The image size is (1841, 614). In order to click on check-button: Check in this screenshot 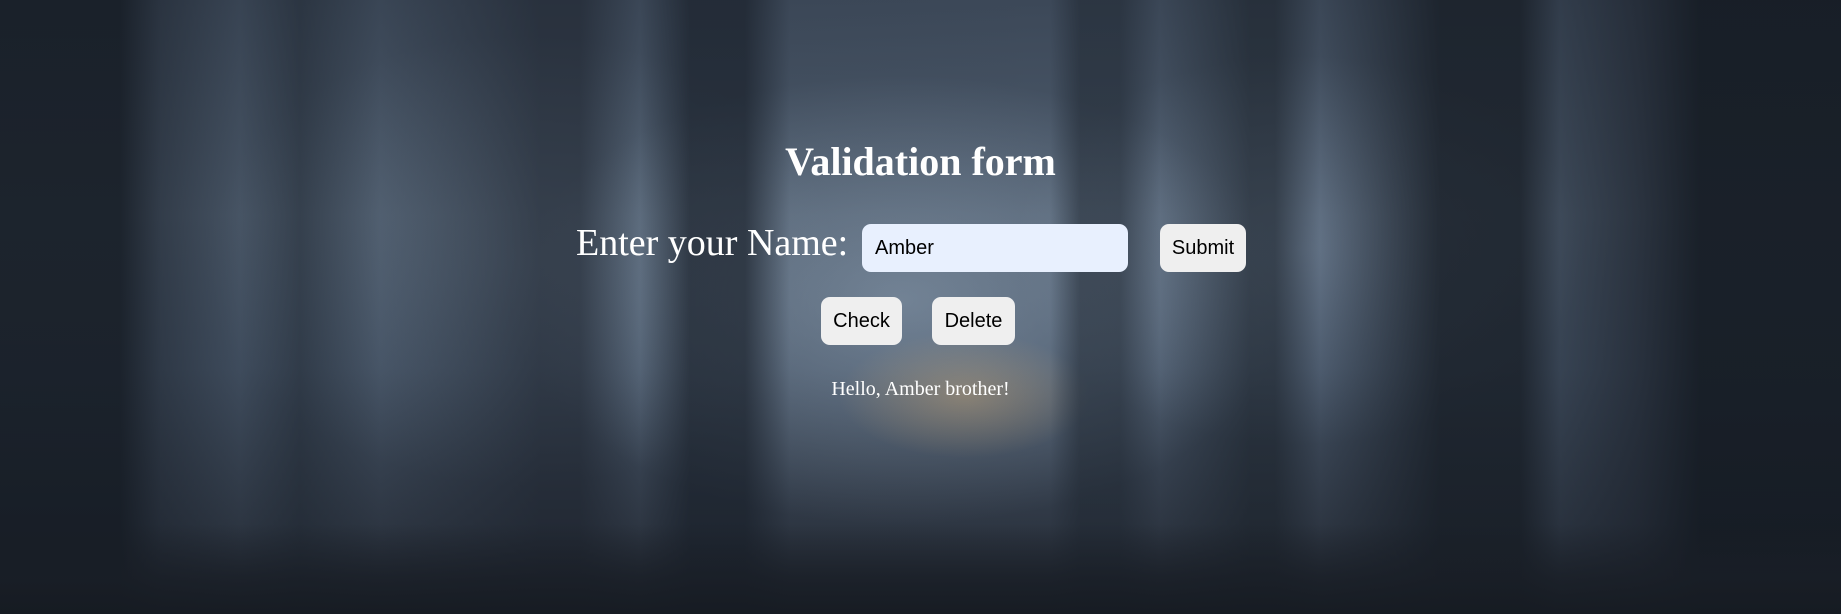, I will do `click(861, 321)`.